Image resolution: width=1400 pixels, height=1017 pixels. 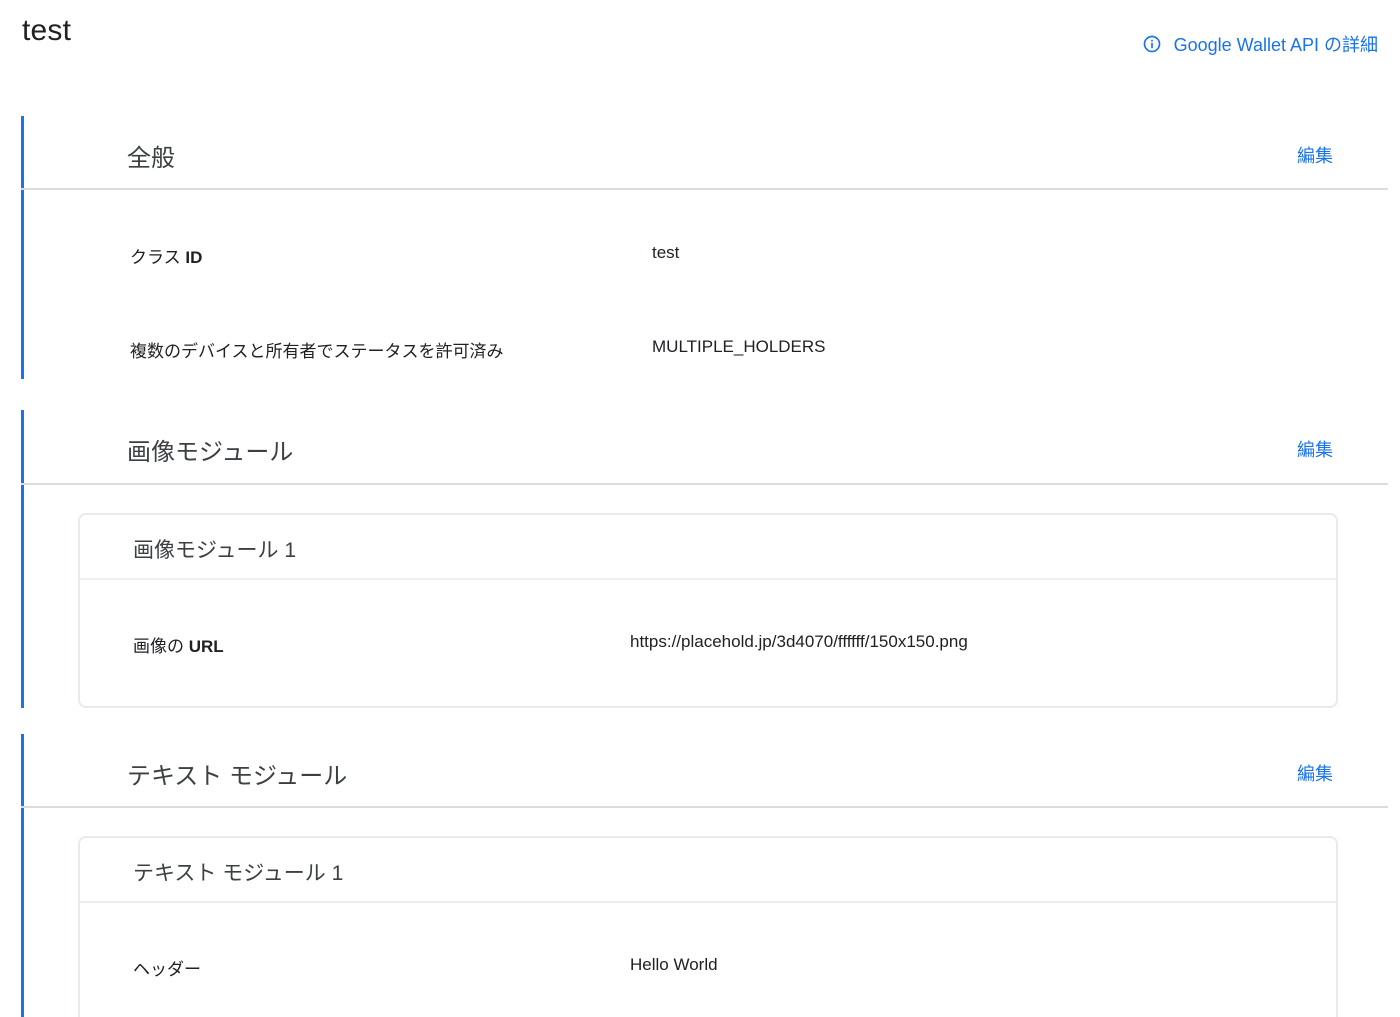 What do you see at coordinates (1275, 45) in the screenshot?
I see `help-link-label: Google Wallet API の詳細` at bounding box center [1275, 45].